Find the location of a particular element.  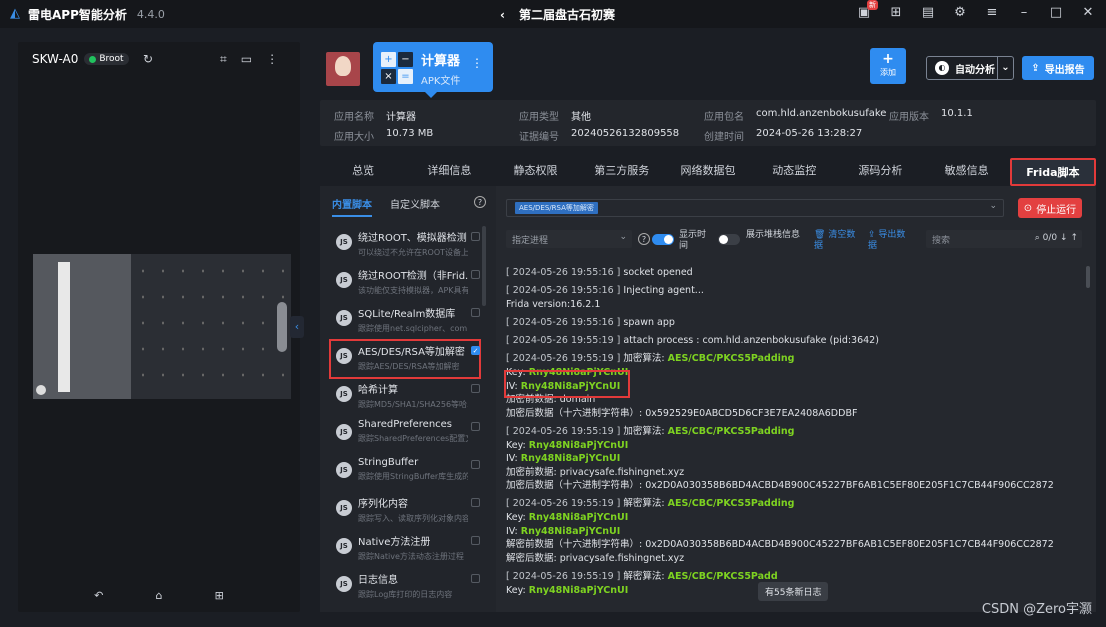

script-list-scrollbar is located at coordinates (484, 266).